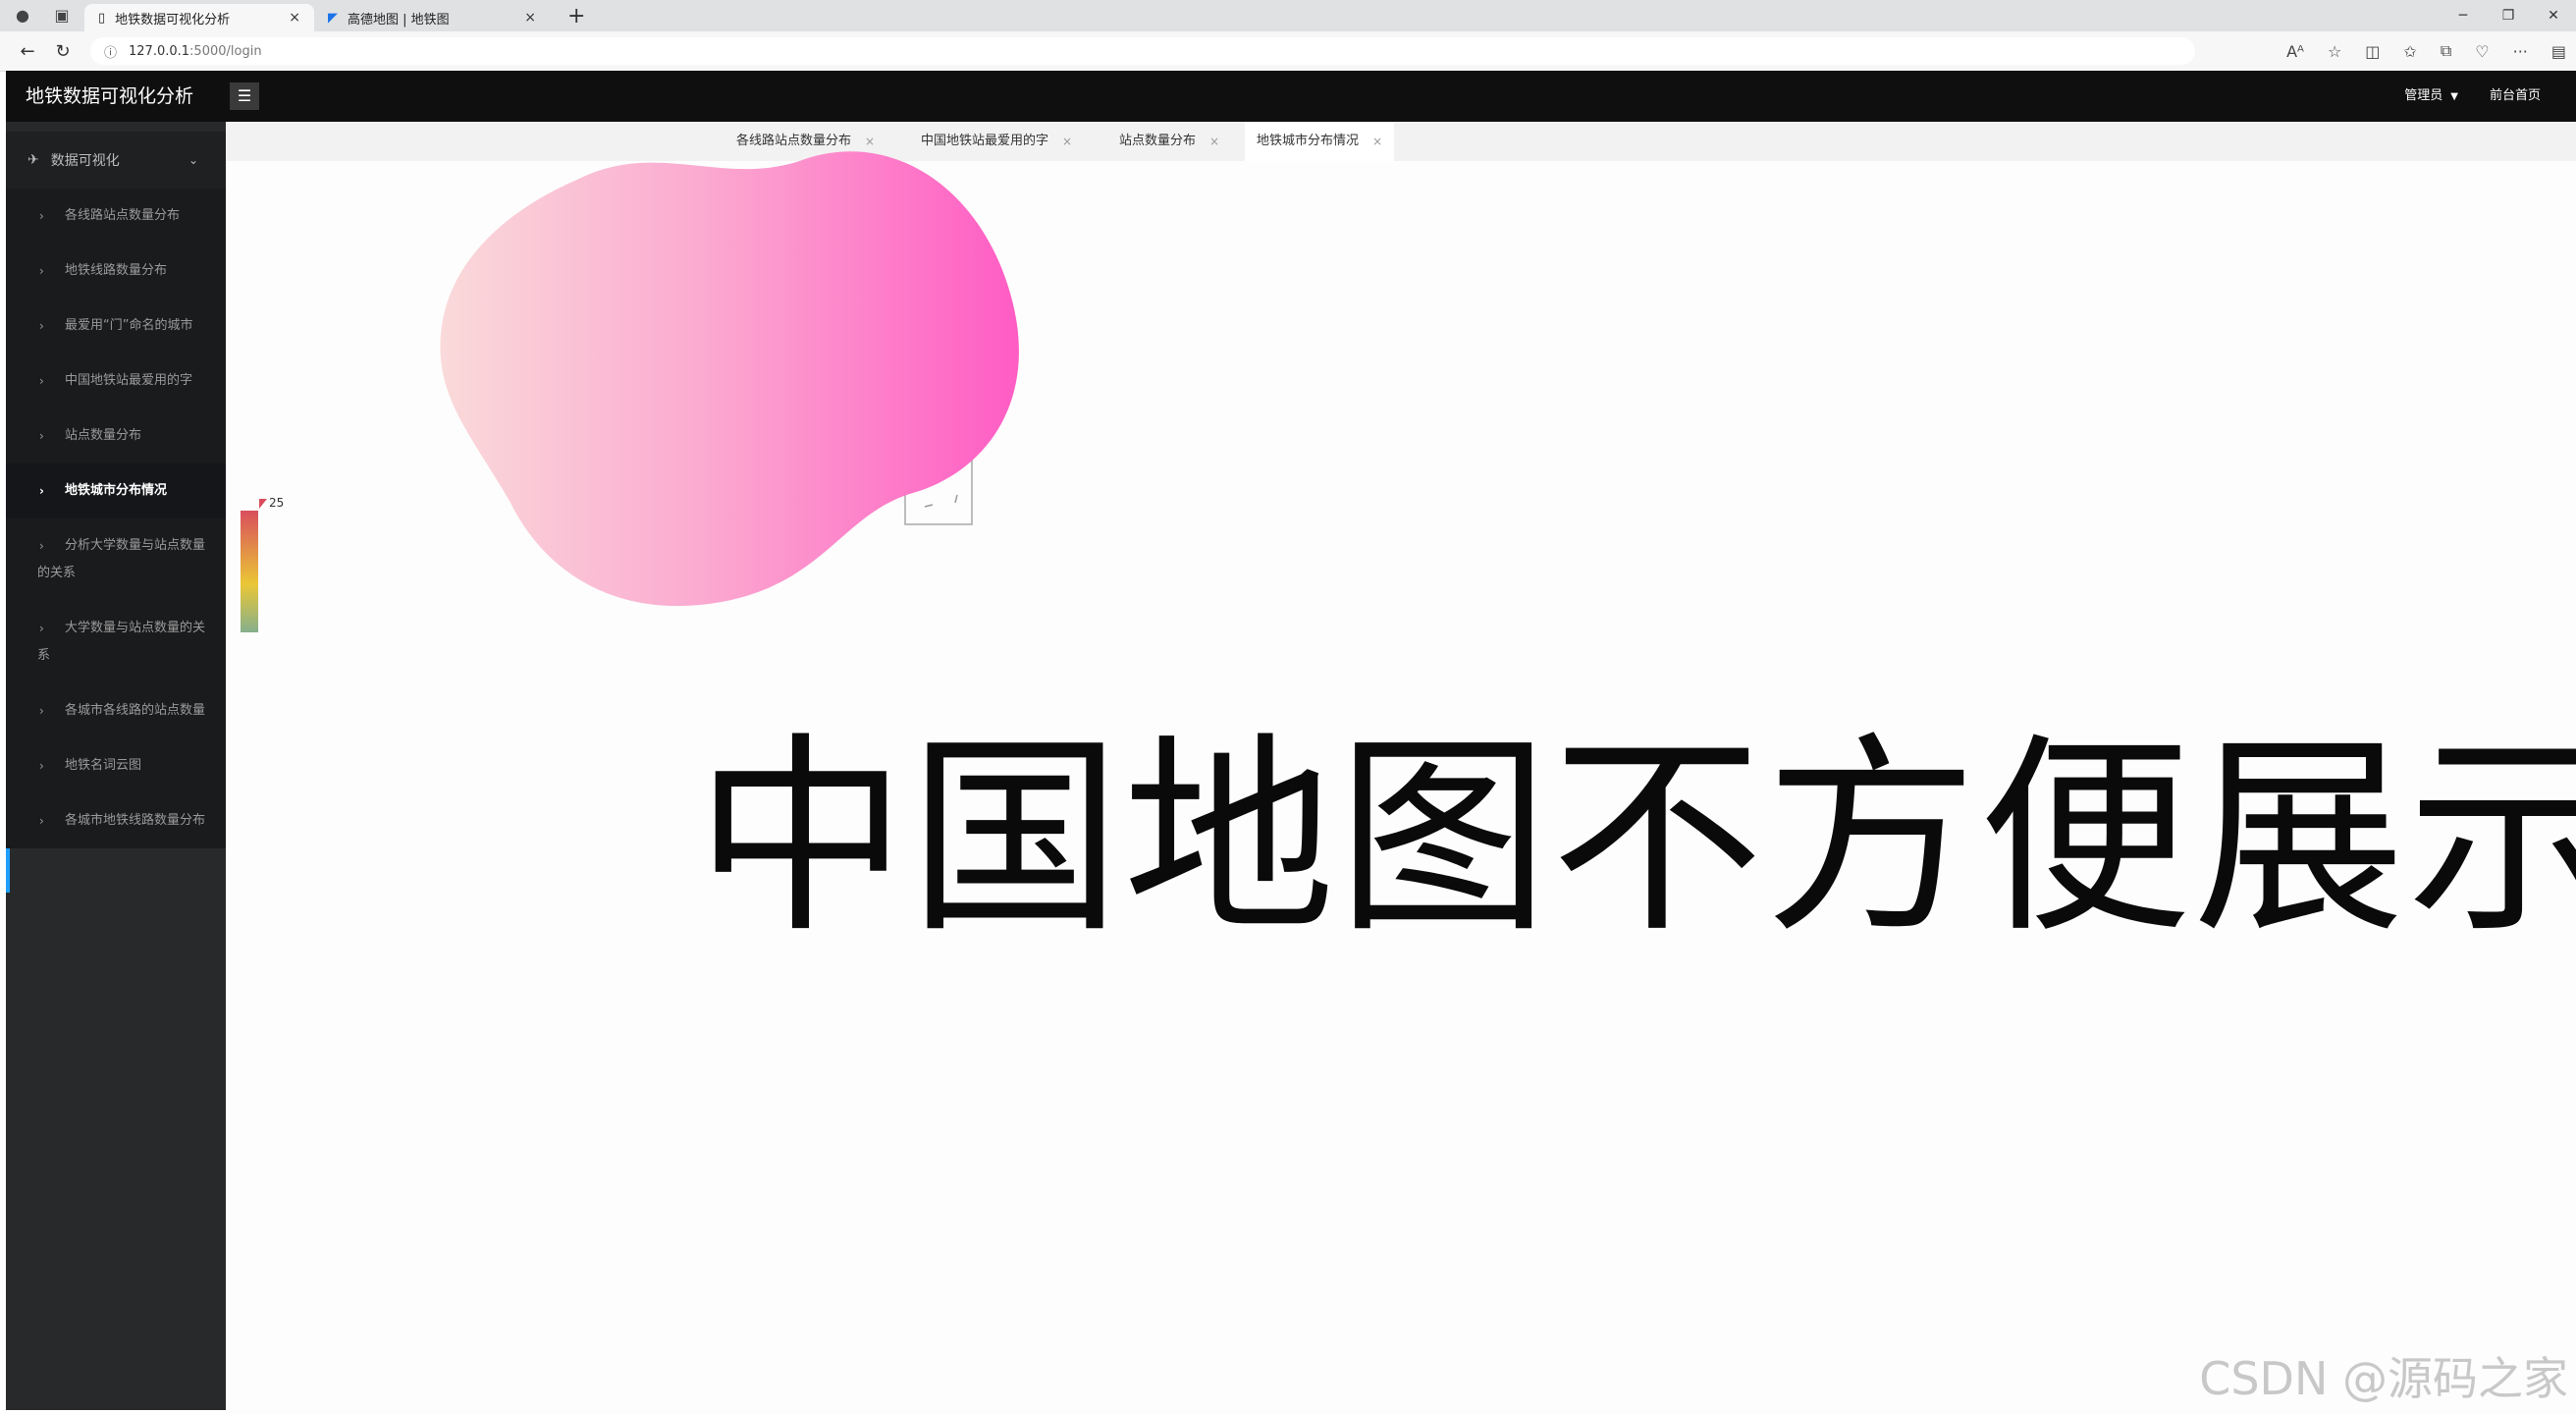 The width and height of the screenshot is (2576, 1414). What do you see at coordinates (244, 96) in the screenshot?
I see `menu-toggle-icon: ☰` at bounding box center [244, 96].